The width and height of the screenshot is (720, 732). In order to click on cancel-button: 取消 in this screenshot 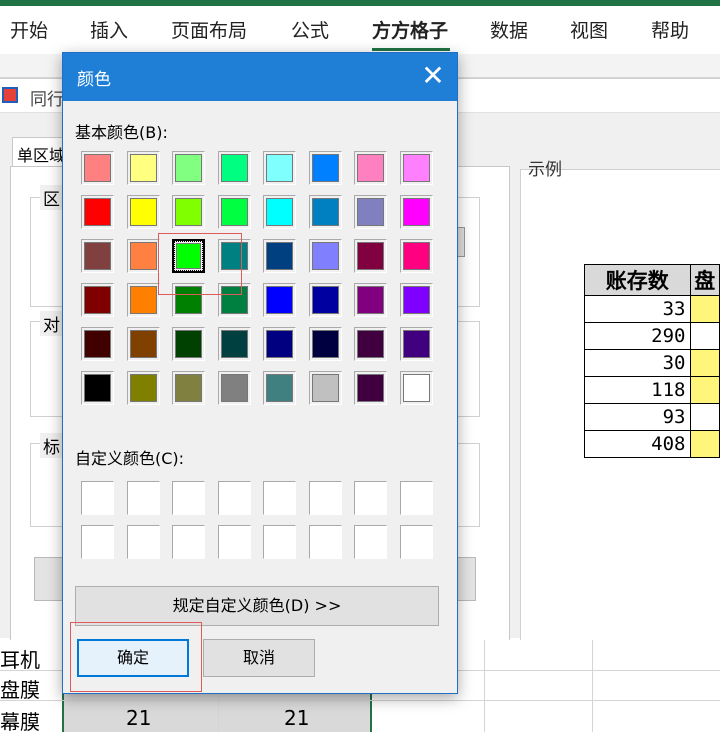, I will do `click(259, 658)`.